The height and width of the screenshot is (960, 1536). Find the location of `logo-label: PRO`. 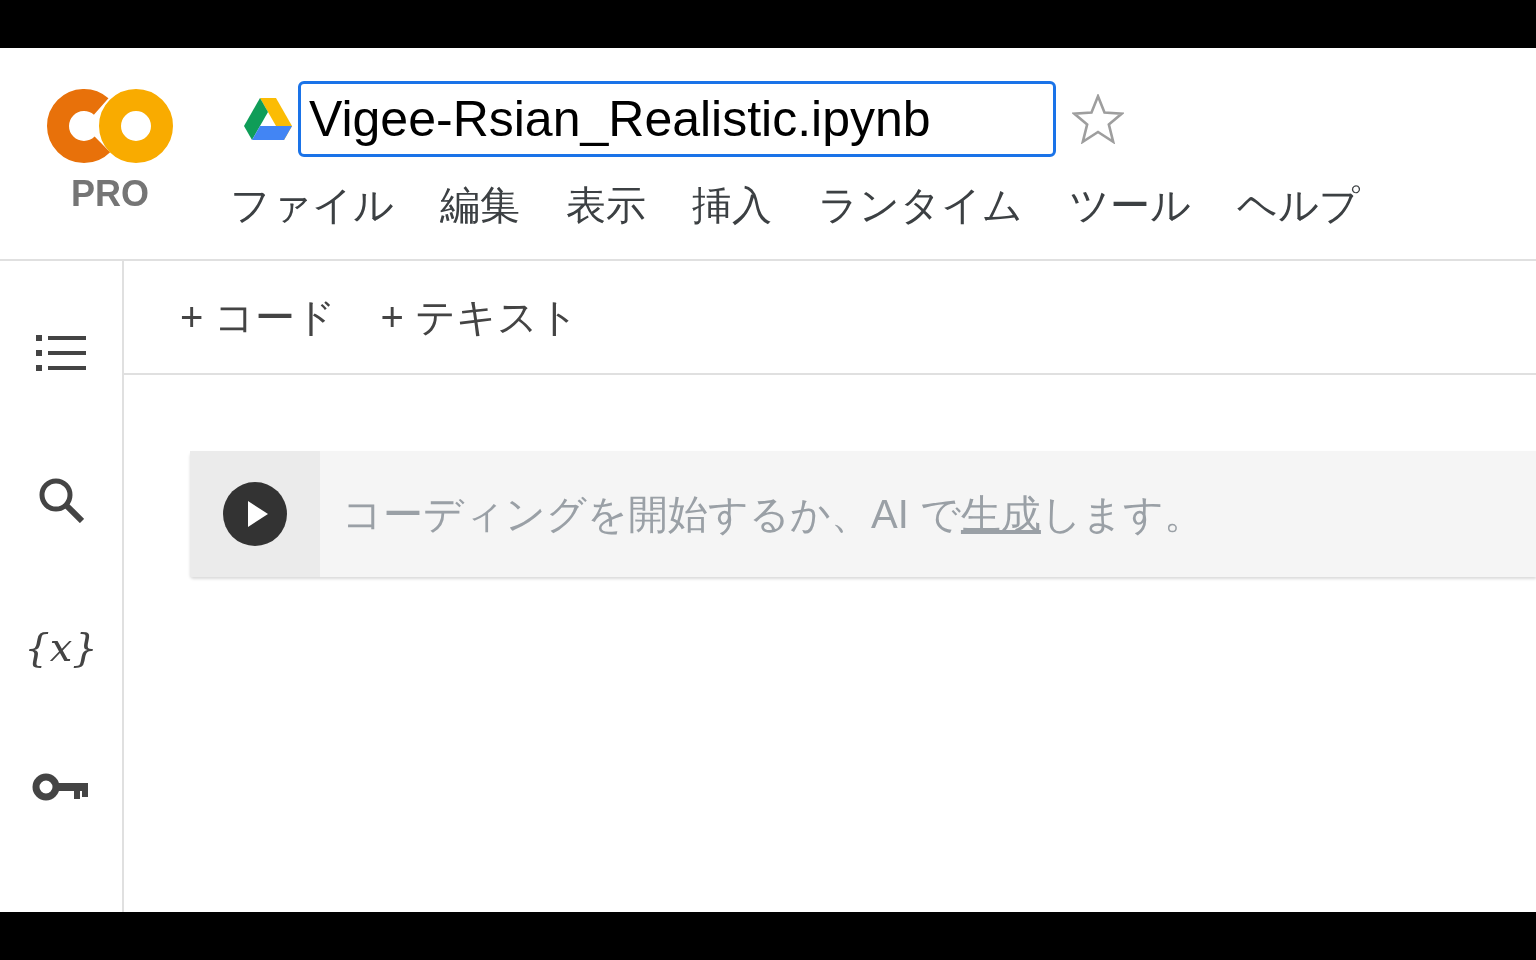

logo-label: PRO is located at coordinates (110, 194).